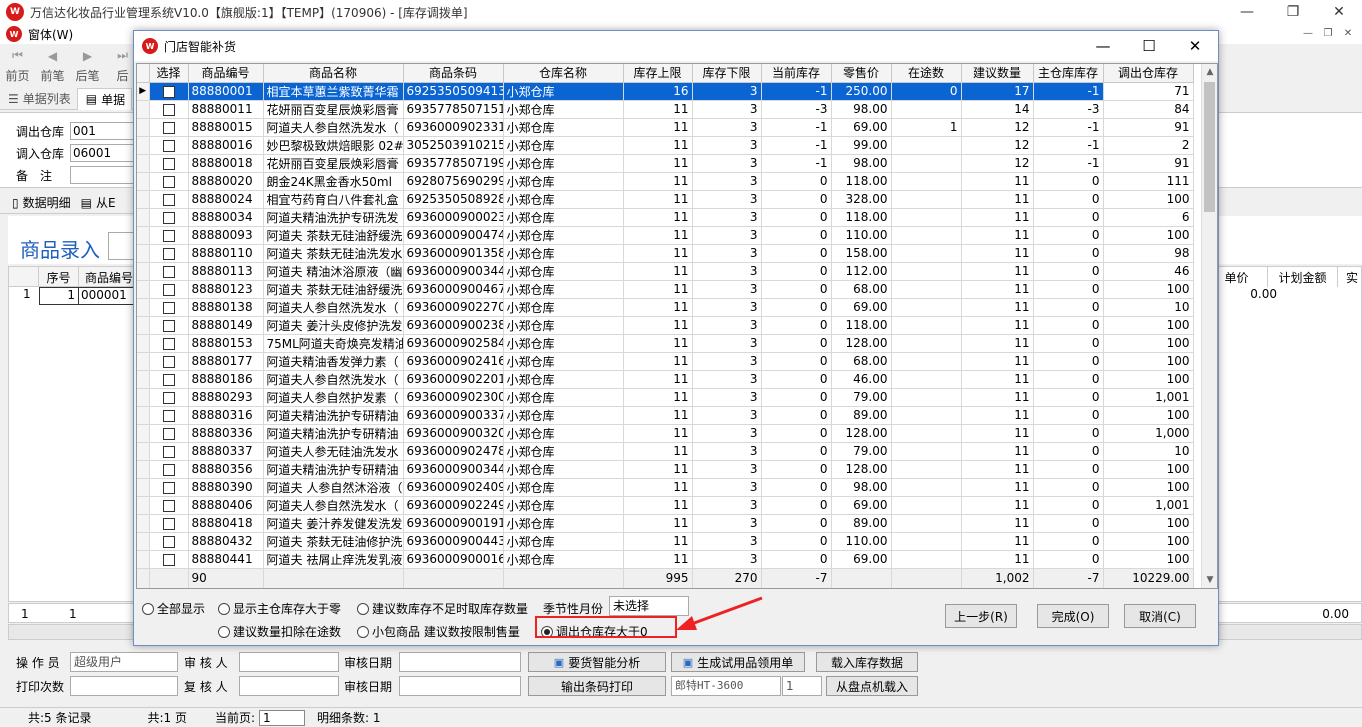 The height and width of the screenshot is (727, 1362). What do you see at coordinates (1068, 73) in the screenshot?
I see `grid-col-main-stock: 主仓库库存` at bounding box center [1068, 73].